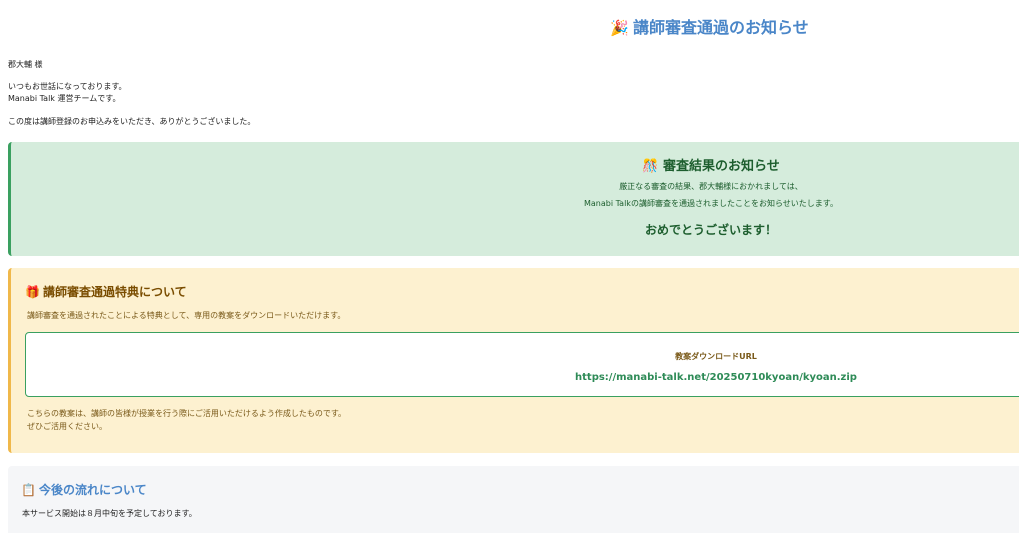 The height and width of the screenshot is (533, 1019). I want to click on result-notice-title: 🎊 審査結果のお知らせ, so click(515, 164).